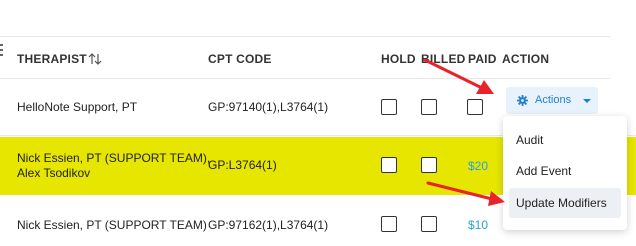 The width and height of the screenshot is (636, 246). What do you see at coordinates (268, 107) in the screenshot?
I see `cpt-code-cell: GP:97140(1),L3764(1)` at bounding box center [268, 107].